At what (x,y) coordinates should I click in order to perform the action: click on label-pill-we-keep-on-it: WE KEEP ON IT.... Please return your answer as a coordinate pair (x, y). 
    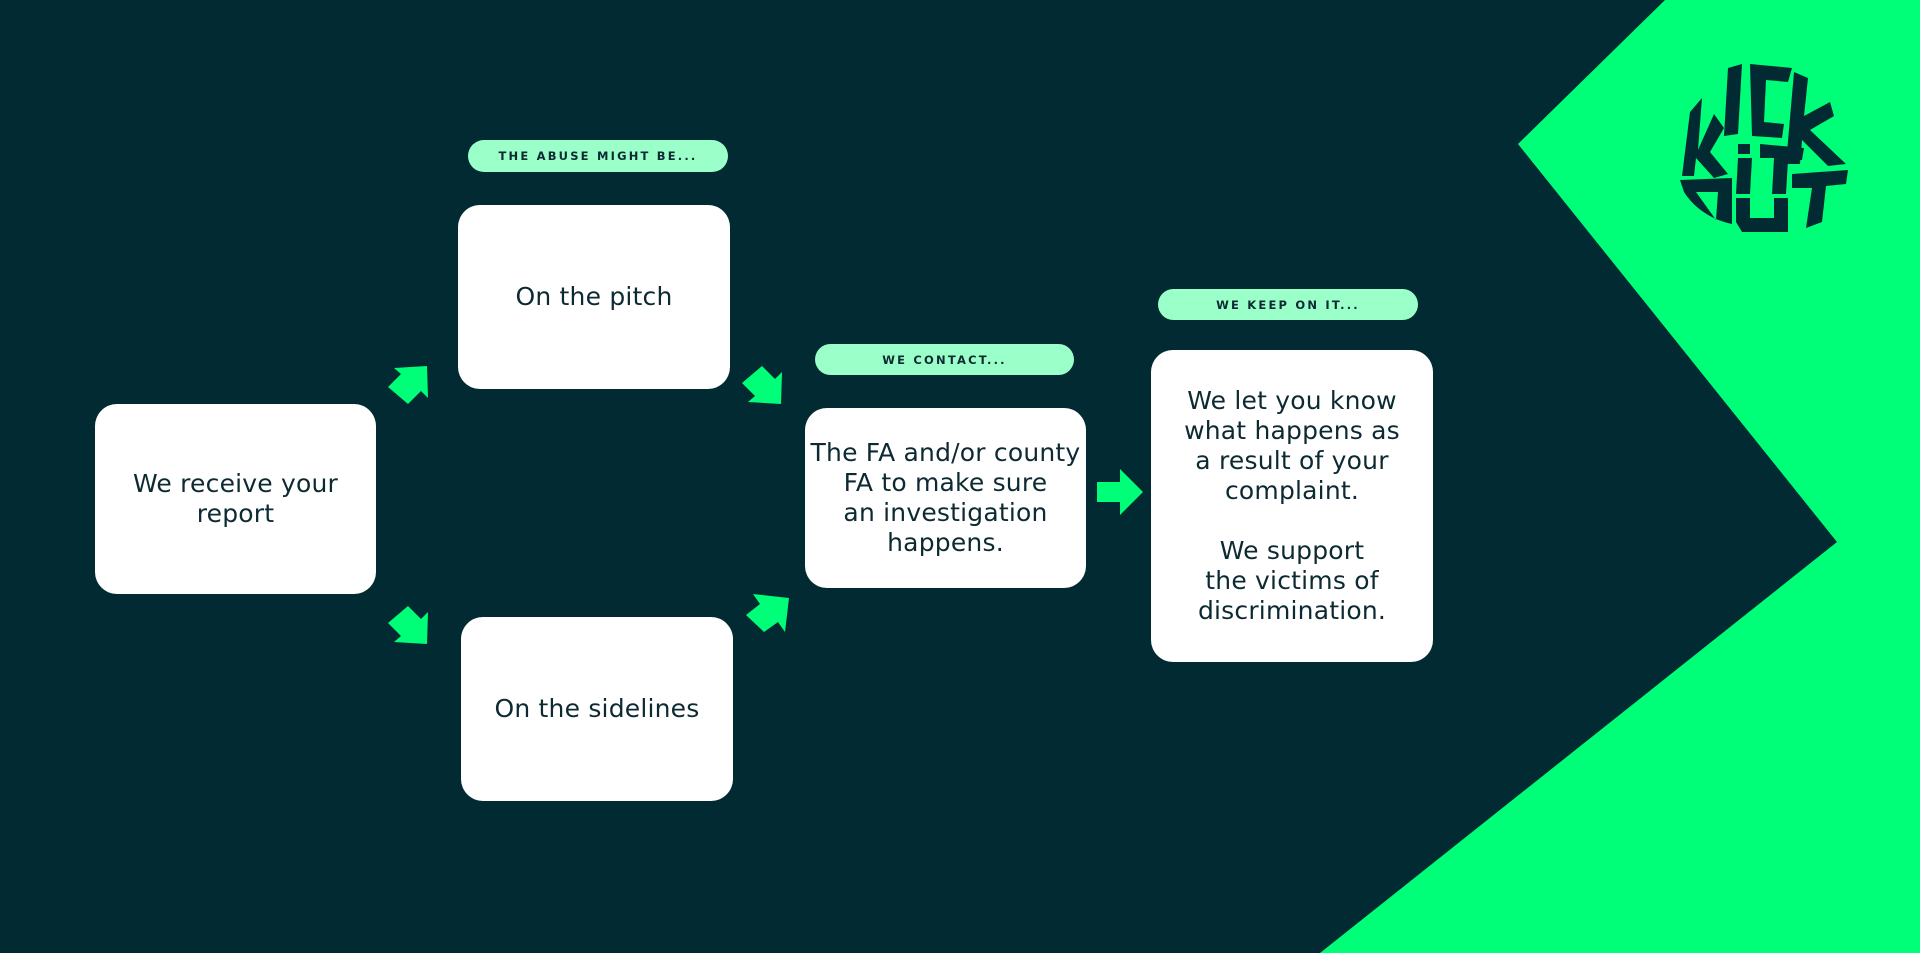
    Looking at the image, I should click on (1288, 304).